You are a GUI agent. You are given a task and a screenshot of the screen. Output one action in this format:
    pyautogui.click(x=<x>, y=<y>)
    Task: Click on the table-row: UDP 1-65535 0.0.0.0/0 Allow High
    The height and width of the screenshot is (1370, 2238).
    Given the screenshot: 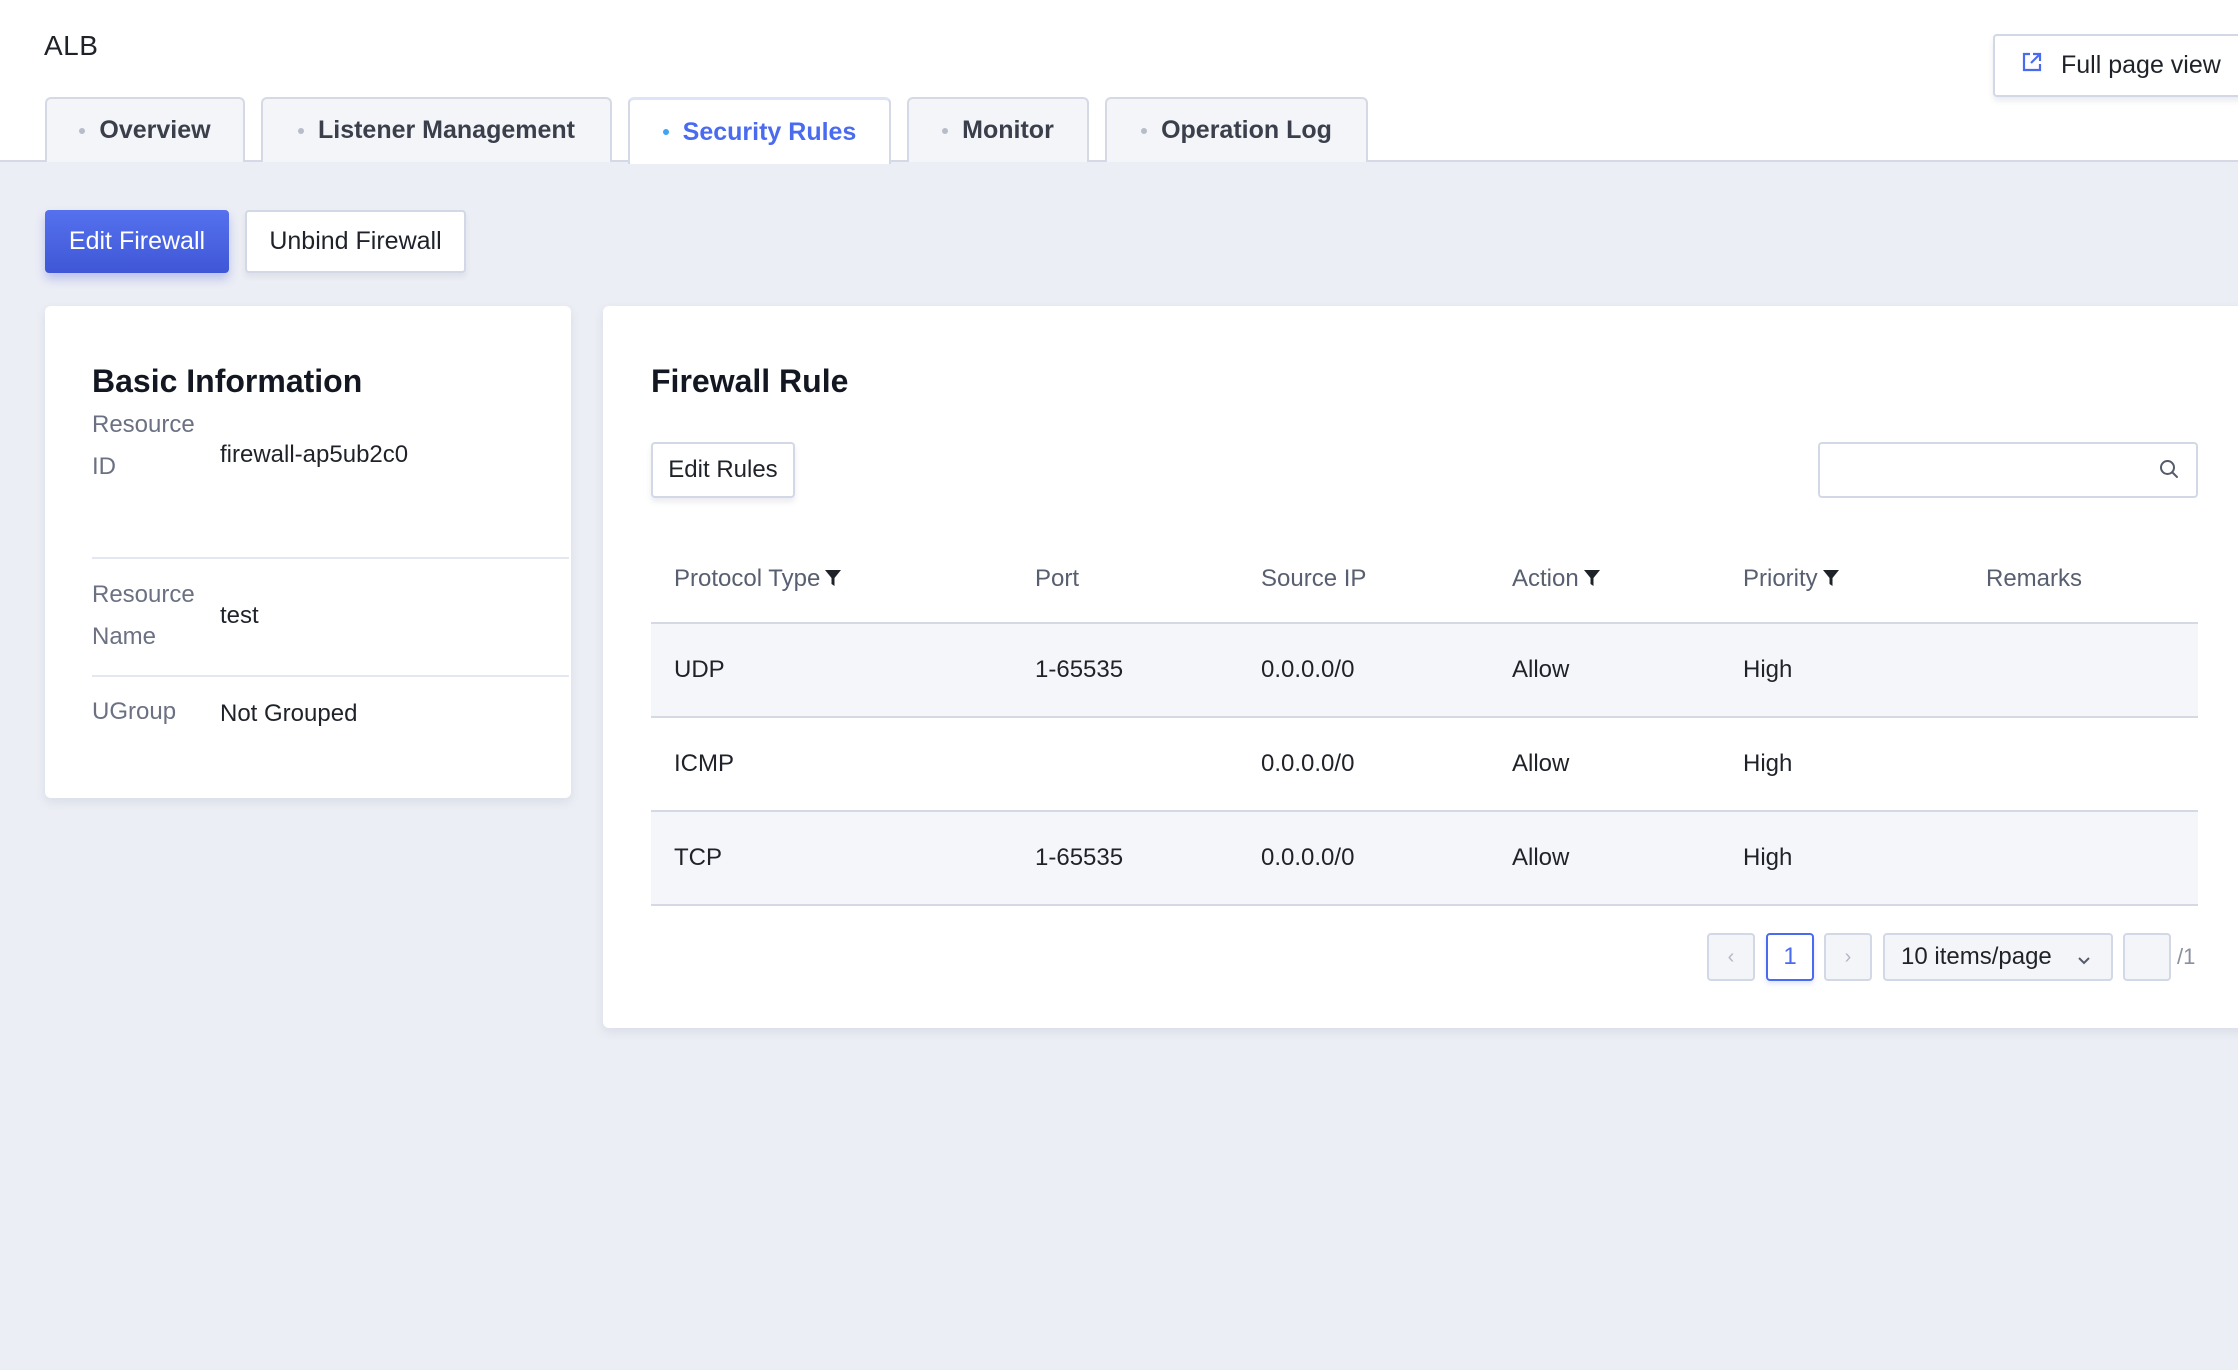 What is the action you would take?
    pyautogui.click(x=1424, y=671)
    